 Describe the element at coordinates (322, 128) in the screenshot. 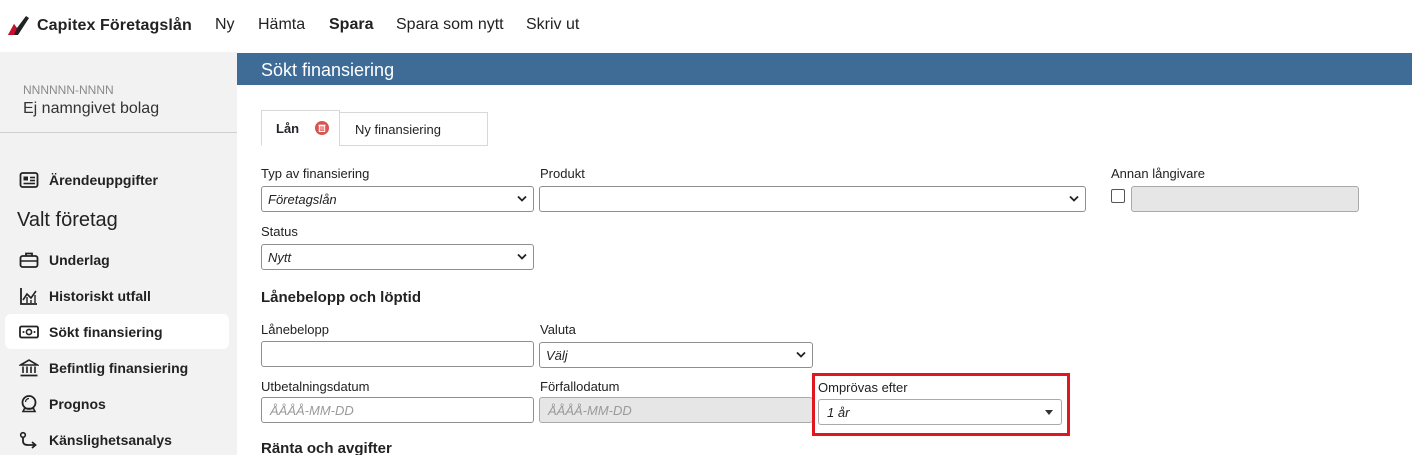

I see `trash-icon` at that location.